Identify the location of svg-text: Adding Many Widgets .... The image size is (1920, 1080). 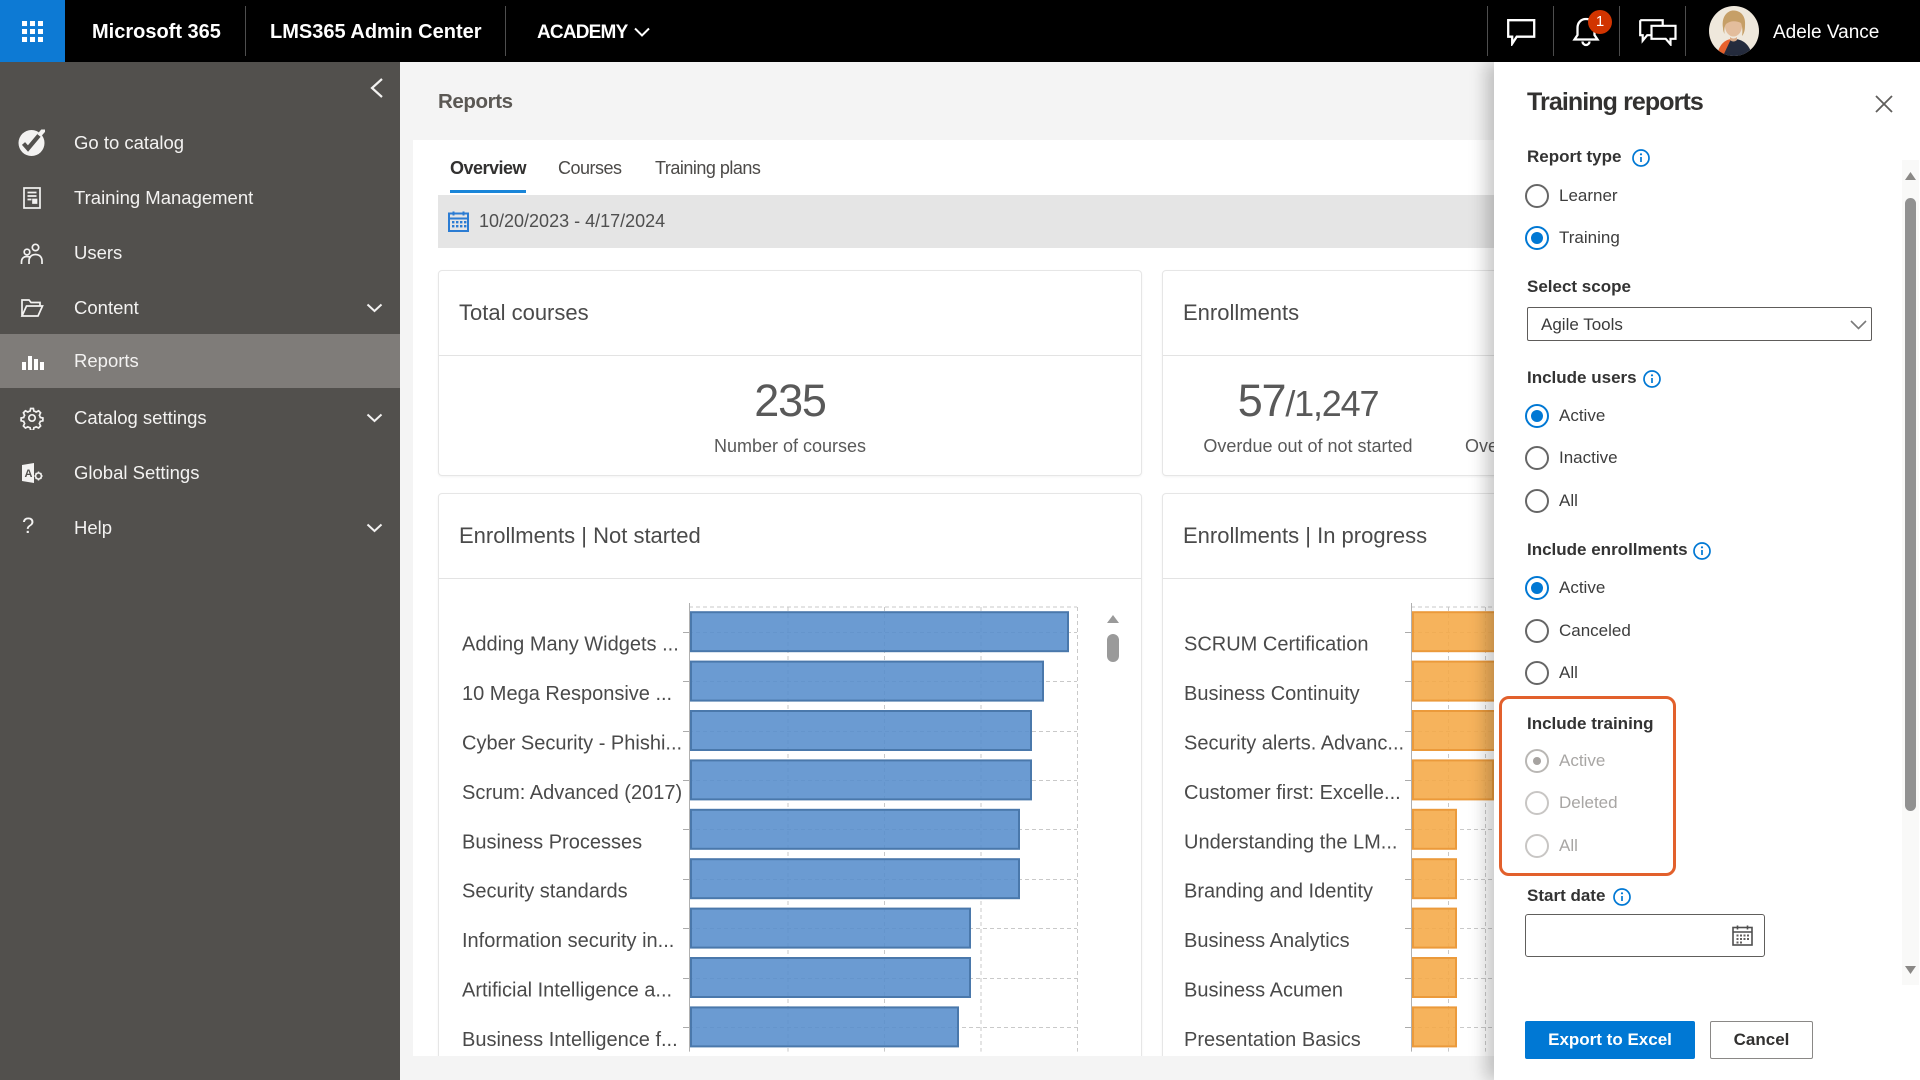
(570, 645).